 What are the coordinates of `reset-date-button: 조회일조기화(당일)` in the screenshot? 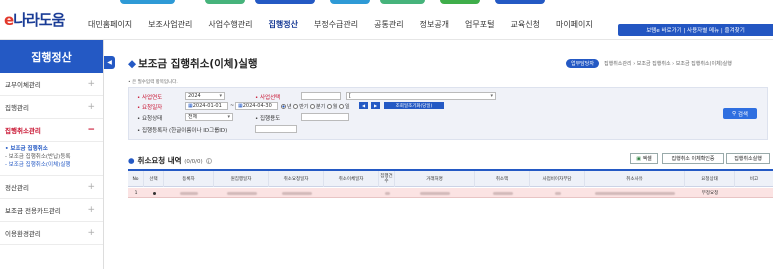 It's located at (414, 105).